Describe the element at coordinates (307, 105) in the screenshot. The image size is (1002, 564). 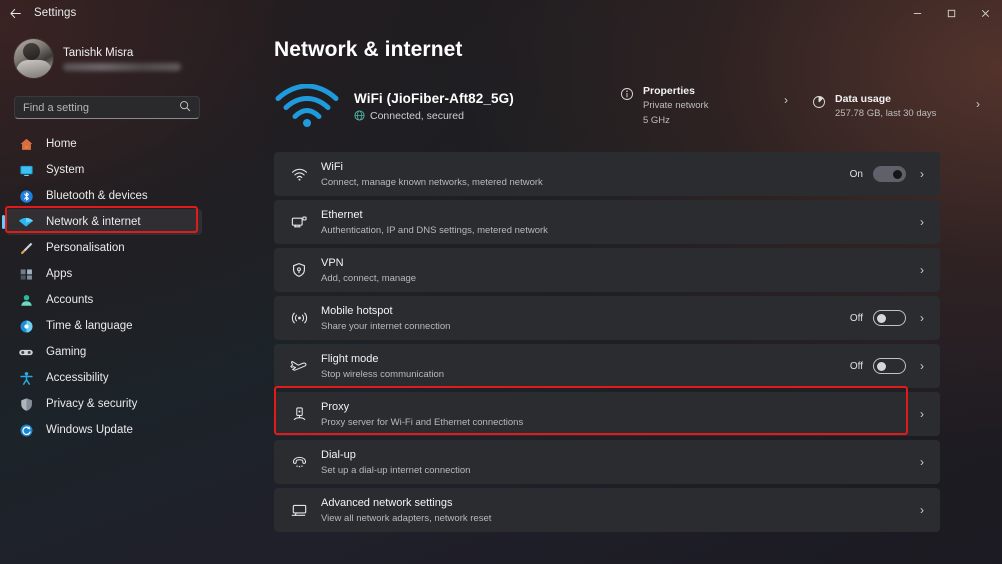
I see `wifi-icon` at that location.